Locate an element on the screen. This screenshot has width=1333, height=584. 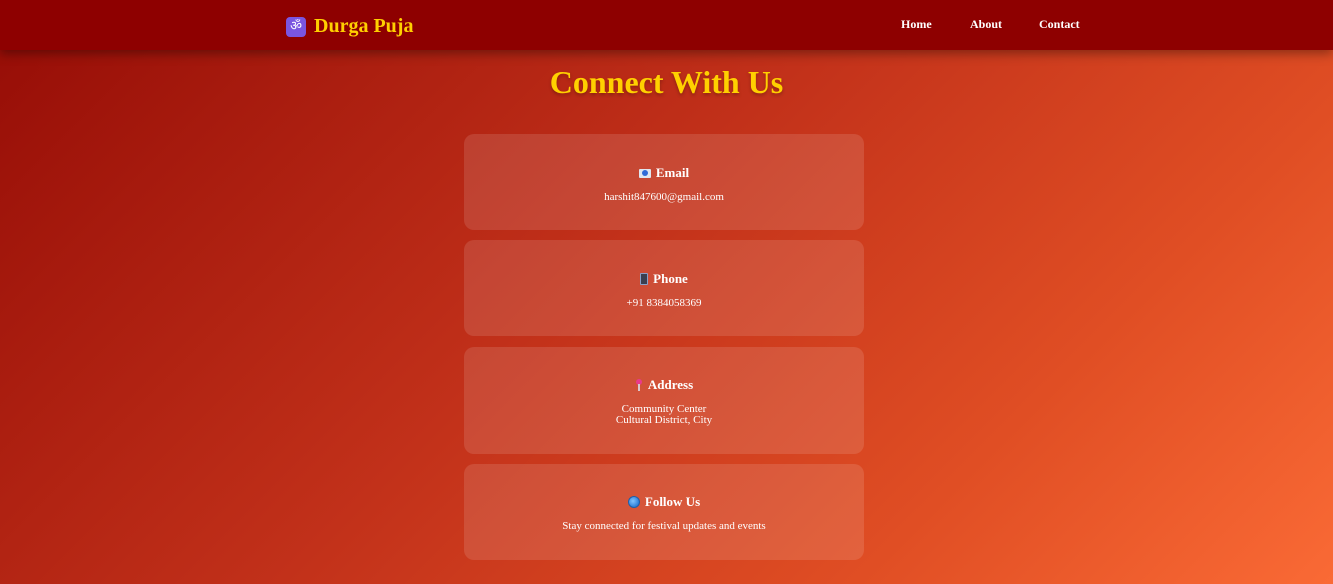
card-title-text: Follow Us is located at coordinates (672, 501).